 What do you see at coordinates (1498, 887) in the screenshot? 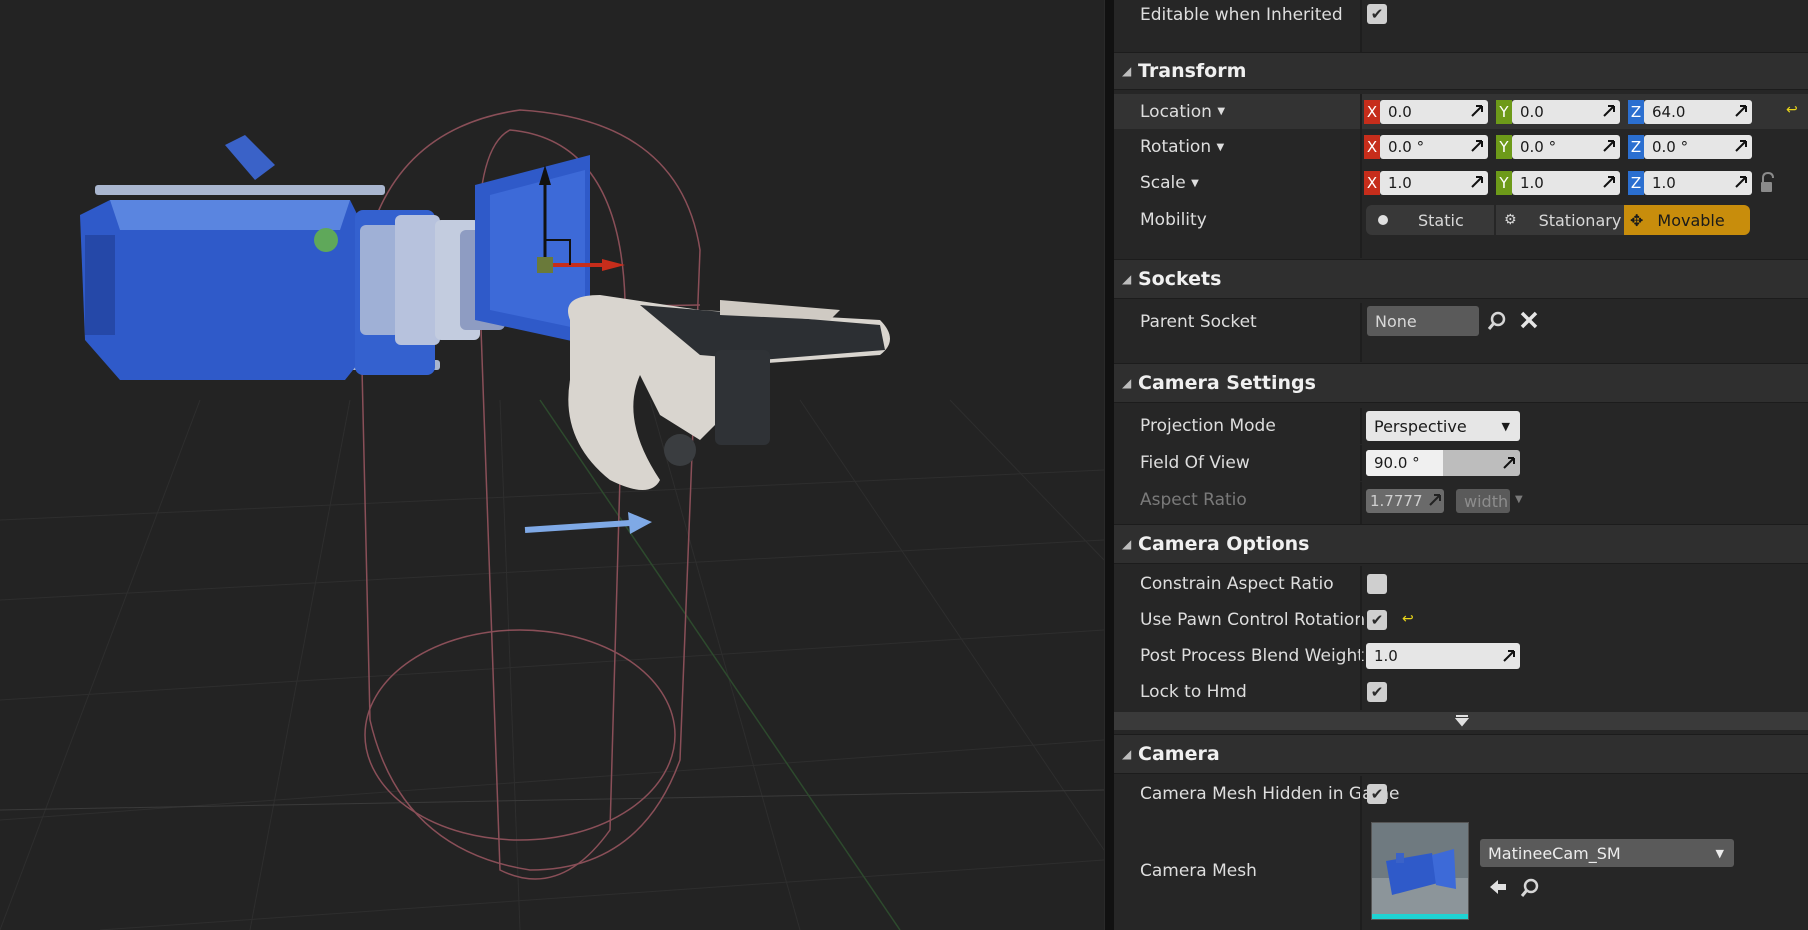
I see `arrow-left-icon` at bounding box center [1498, 887].